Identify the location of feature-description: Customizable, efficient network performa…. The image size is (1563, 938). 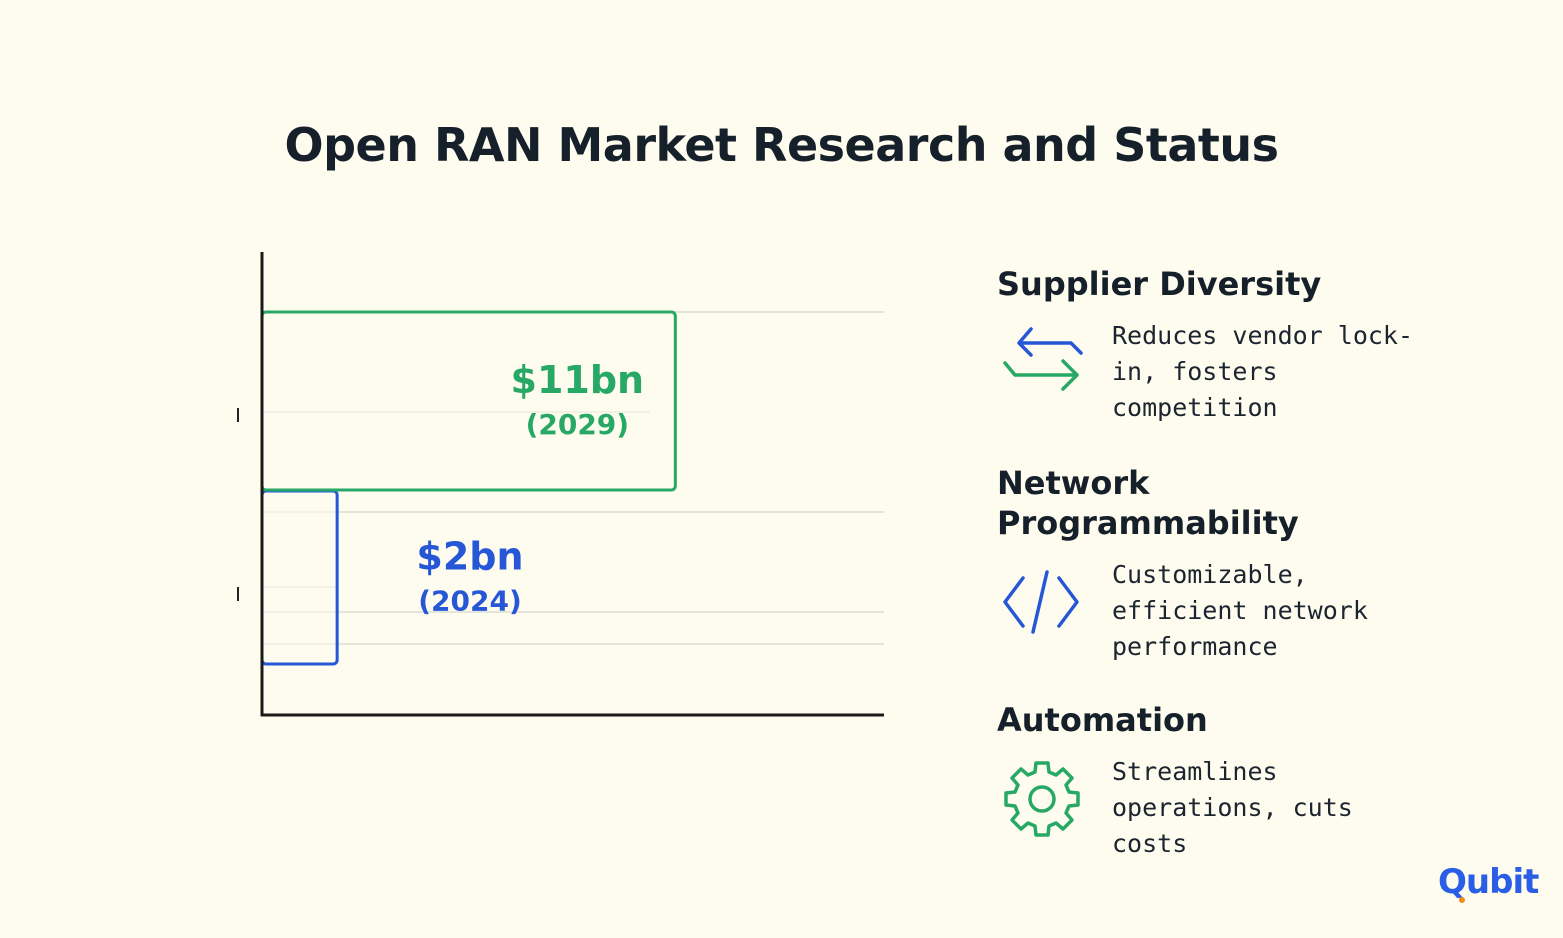
(1240, 610).